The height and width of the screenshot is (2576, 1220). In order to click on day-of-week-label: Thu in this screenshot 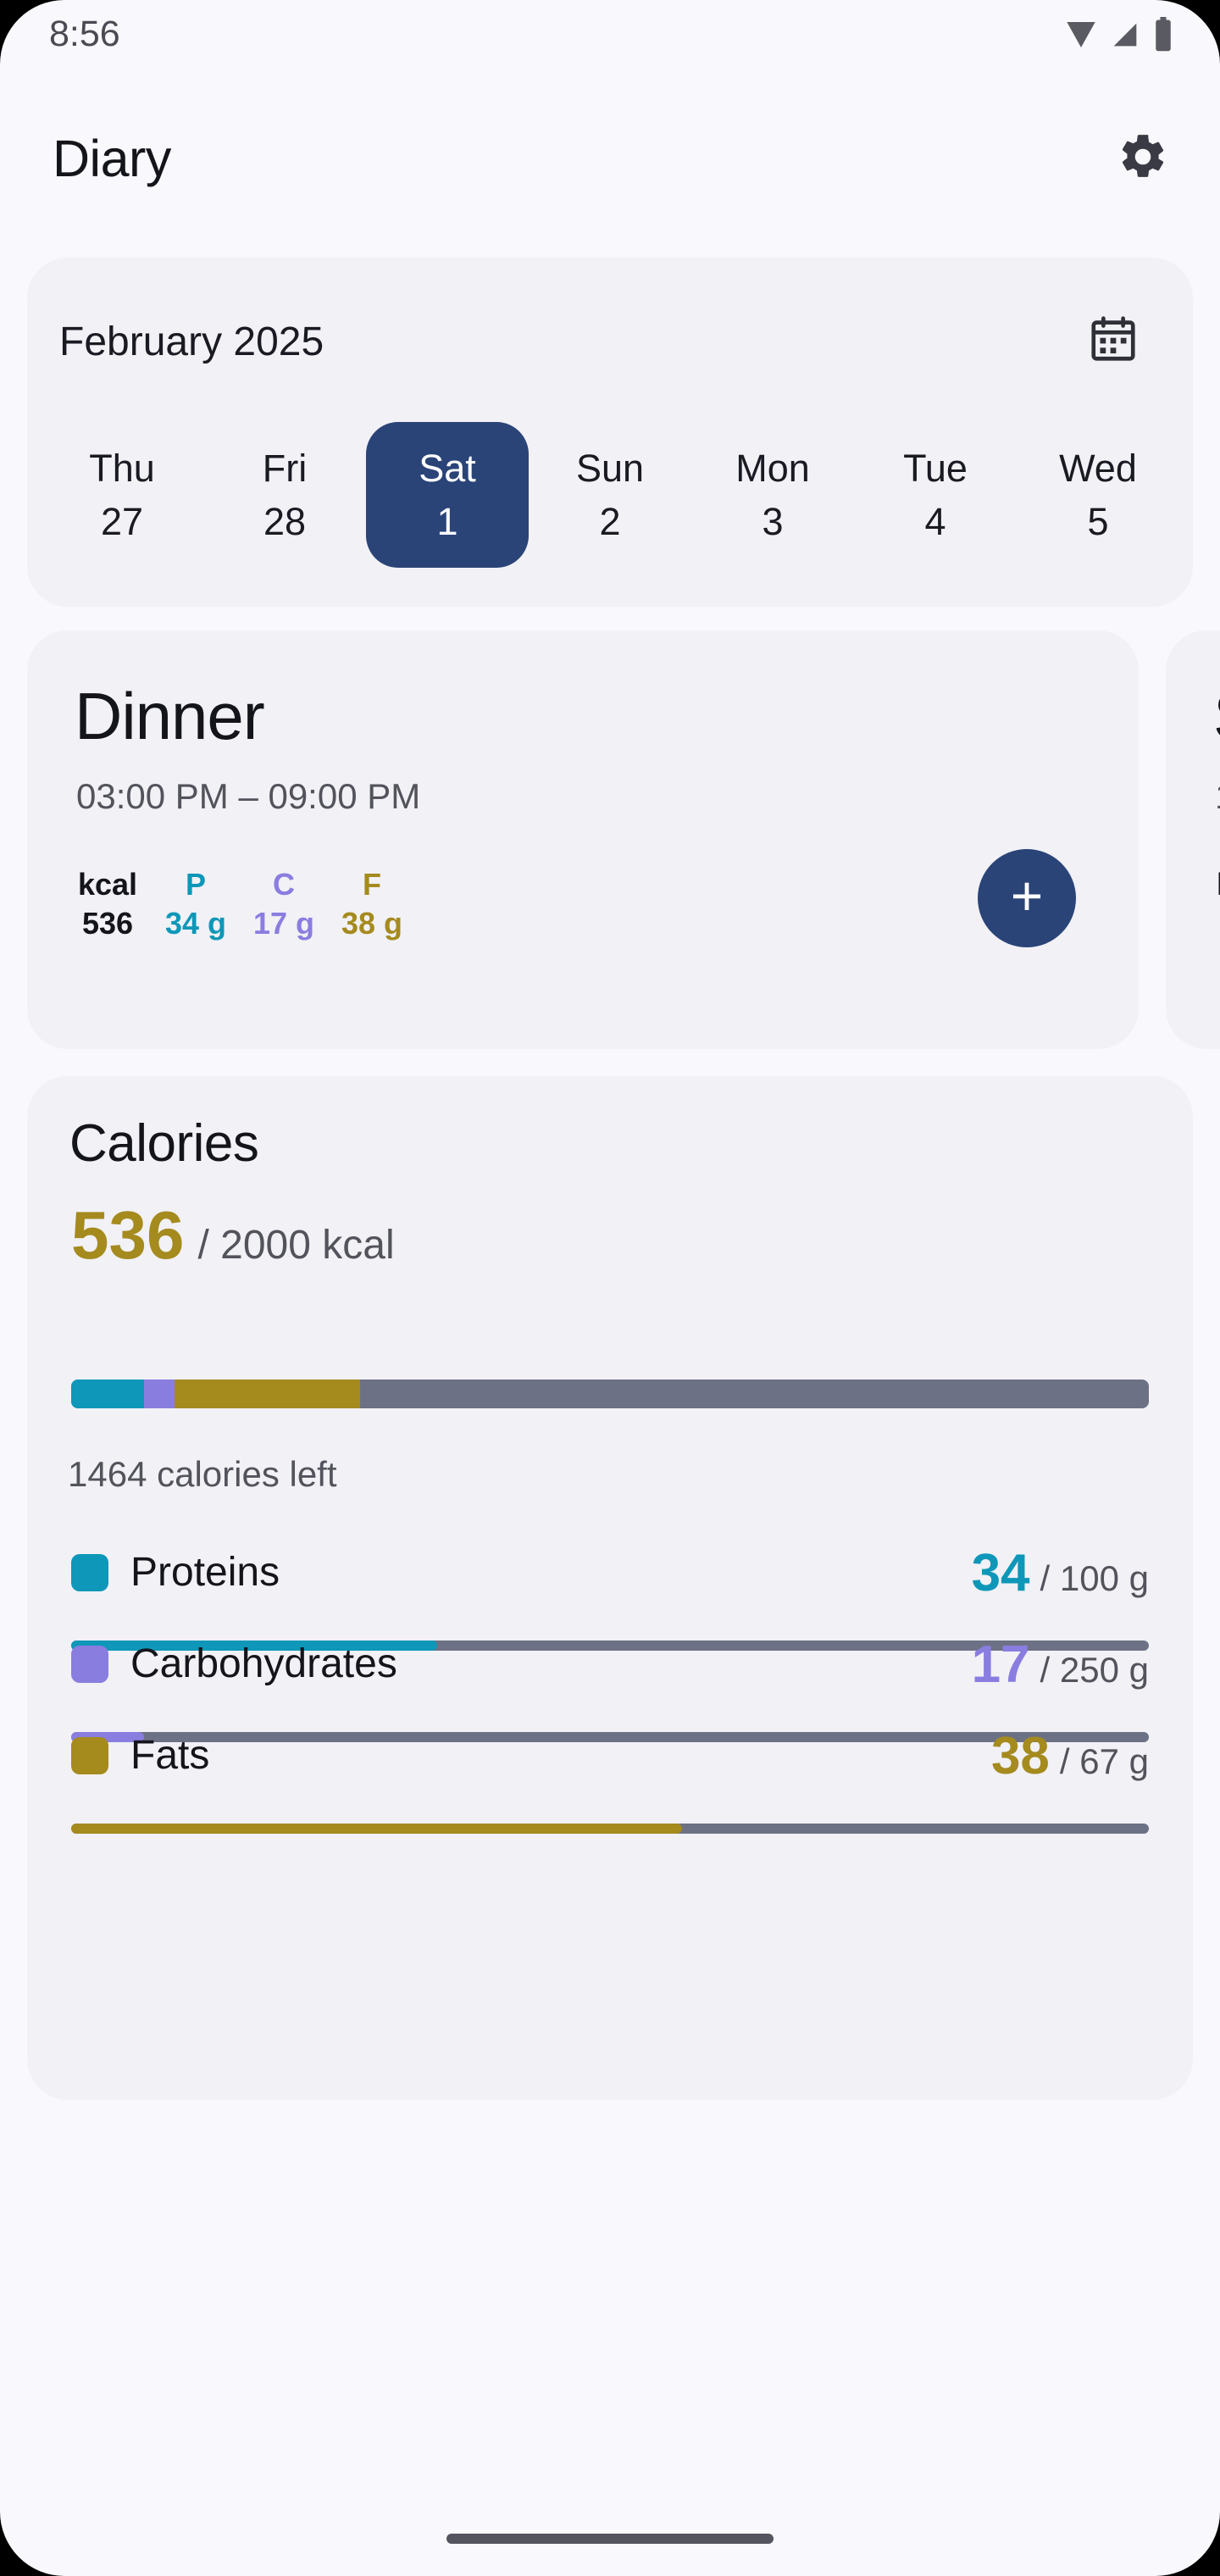, I will do `click(122, 469)`.